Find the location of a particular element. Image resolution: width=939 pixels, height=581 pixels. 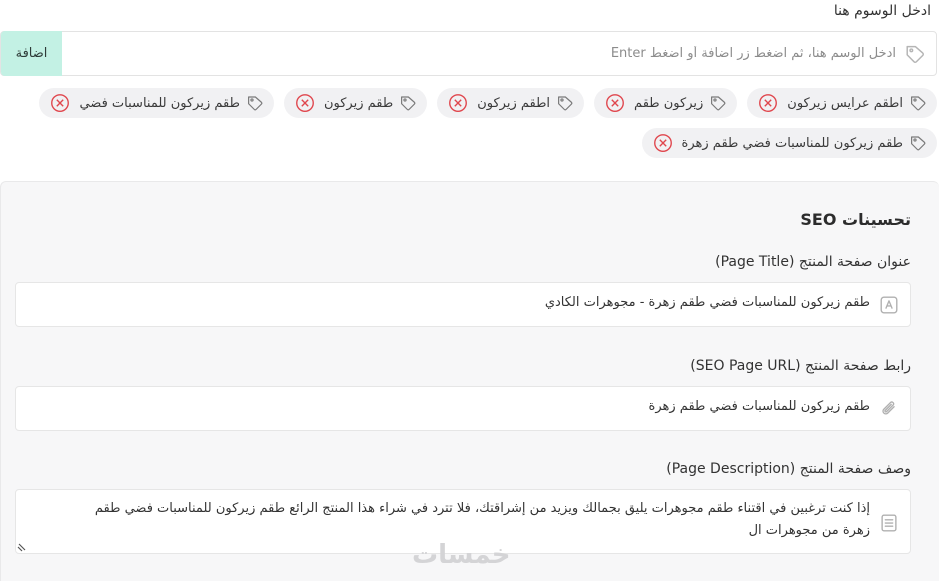

page-description-label: وصف صفحة المنتج (Page Description) is located at coordinates (788, 469).